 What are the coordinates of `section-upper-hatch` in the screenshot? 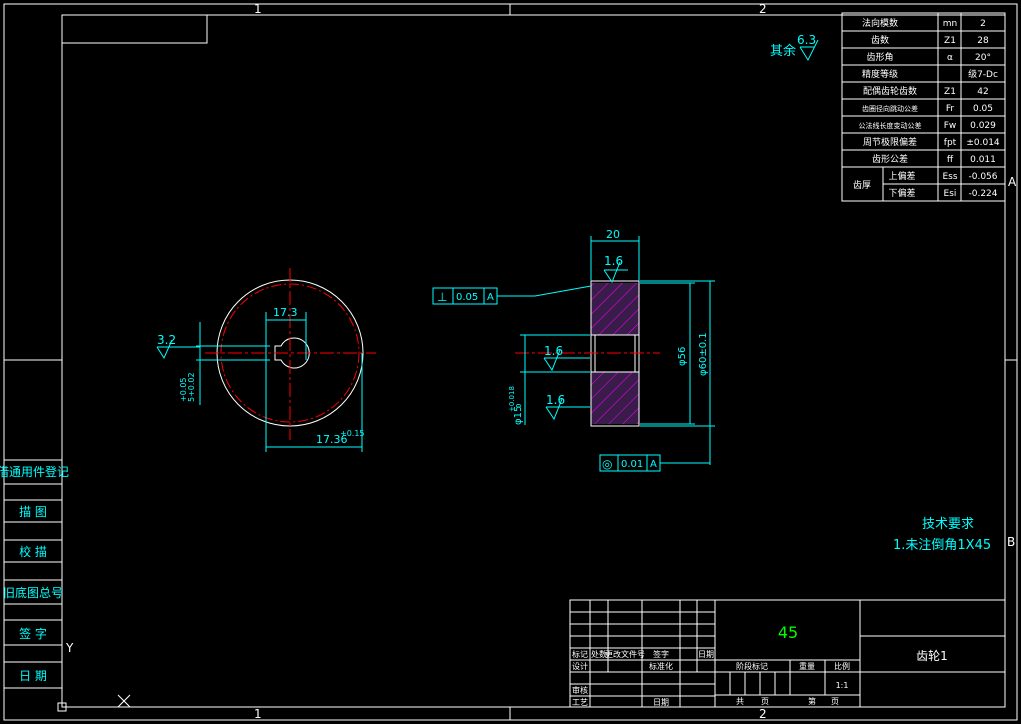 It's located at (615, 309).